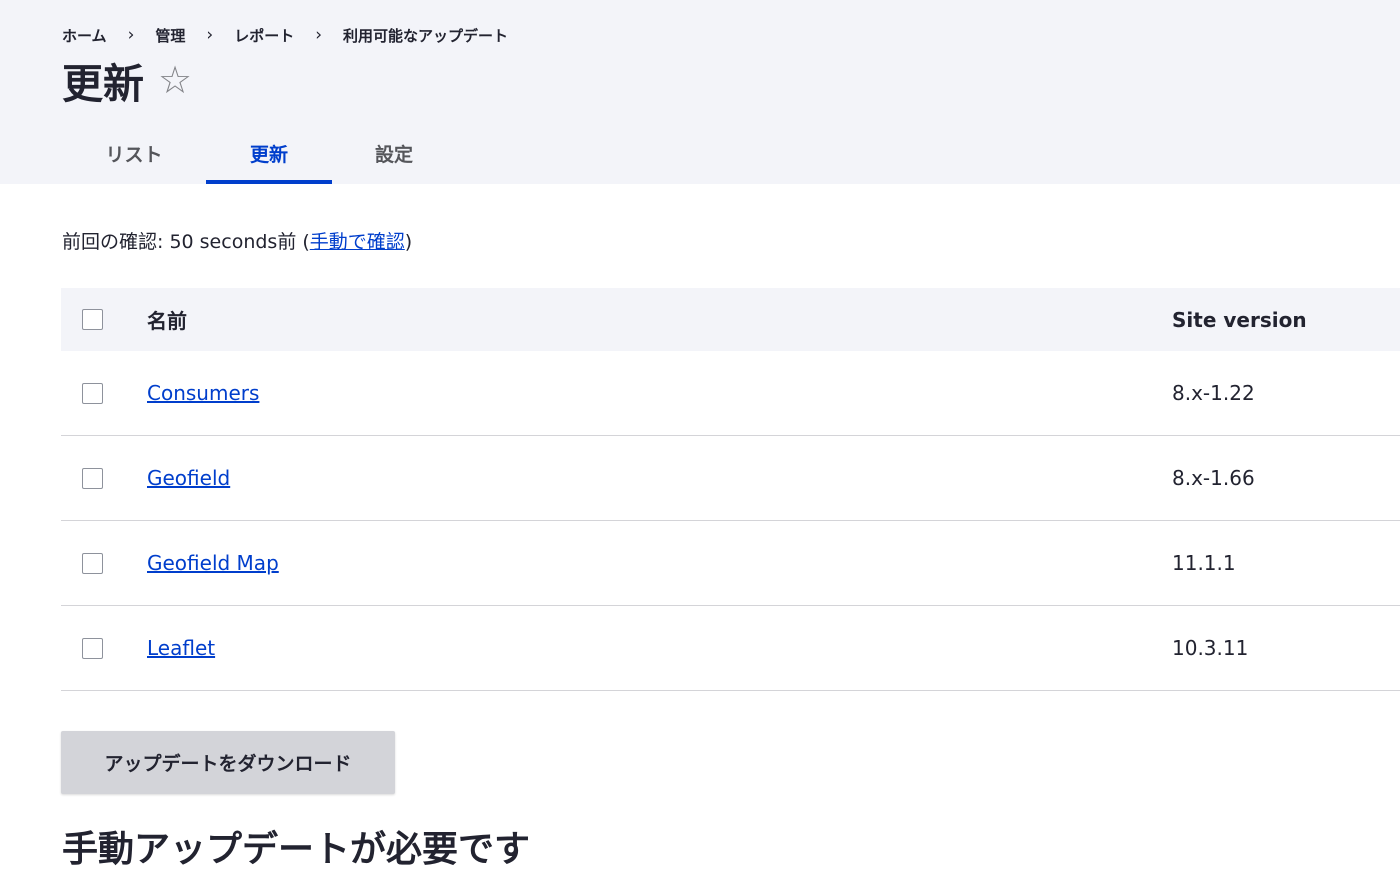 Image resolution: width=1400 pixels, height=872 pixels. Describe the element at coordinates (1210, 648) in the screenshot. I see `site-version: 10.3.11` at that location.